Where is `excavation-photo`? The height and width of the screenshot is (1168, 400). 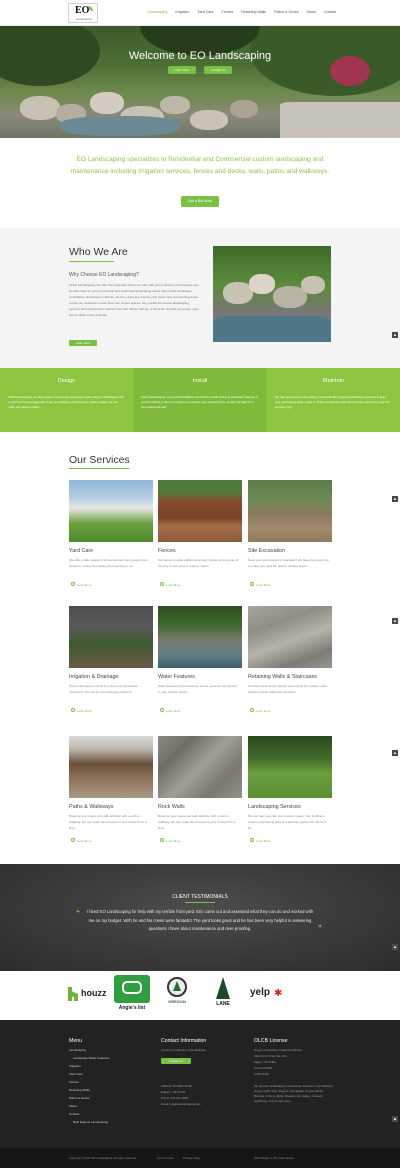
excavation-photo is located at coordinates (290, 511).